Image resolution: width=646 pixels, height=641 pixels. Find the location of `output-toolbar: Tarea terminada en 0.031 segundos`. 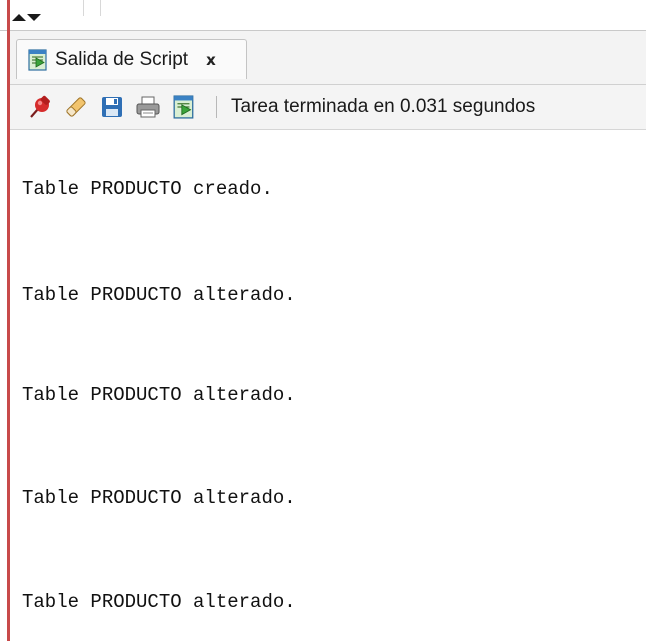

output-toolbar: Tarea terminada en 0.031 segundos is located at coordinates (328, 107).